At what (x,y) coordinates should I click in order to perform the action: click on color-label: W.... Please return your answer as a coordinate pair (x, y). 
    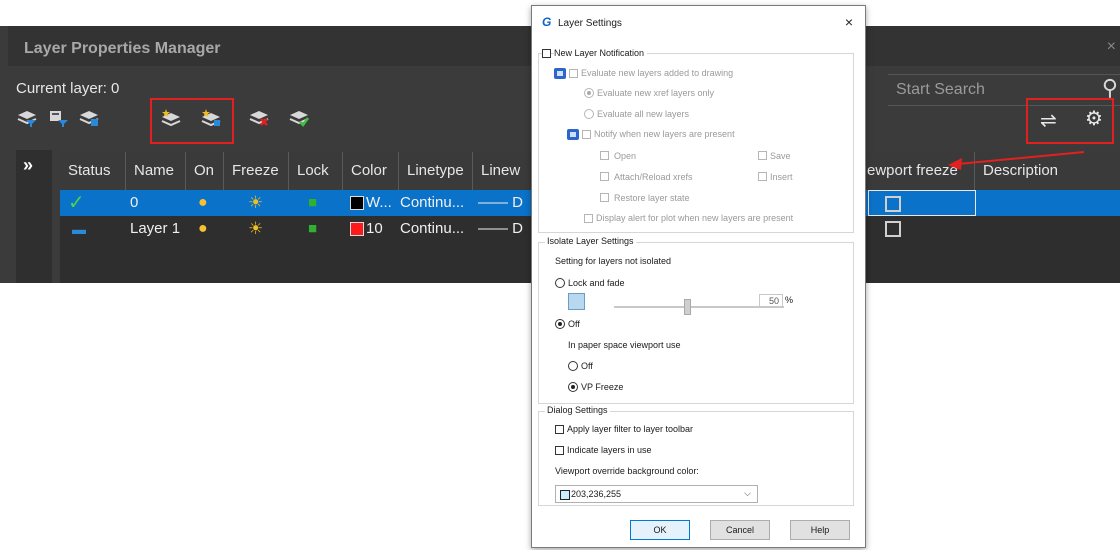
    Looking at the image, I should click on (379, 202).